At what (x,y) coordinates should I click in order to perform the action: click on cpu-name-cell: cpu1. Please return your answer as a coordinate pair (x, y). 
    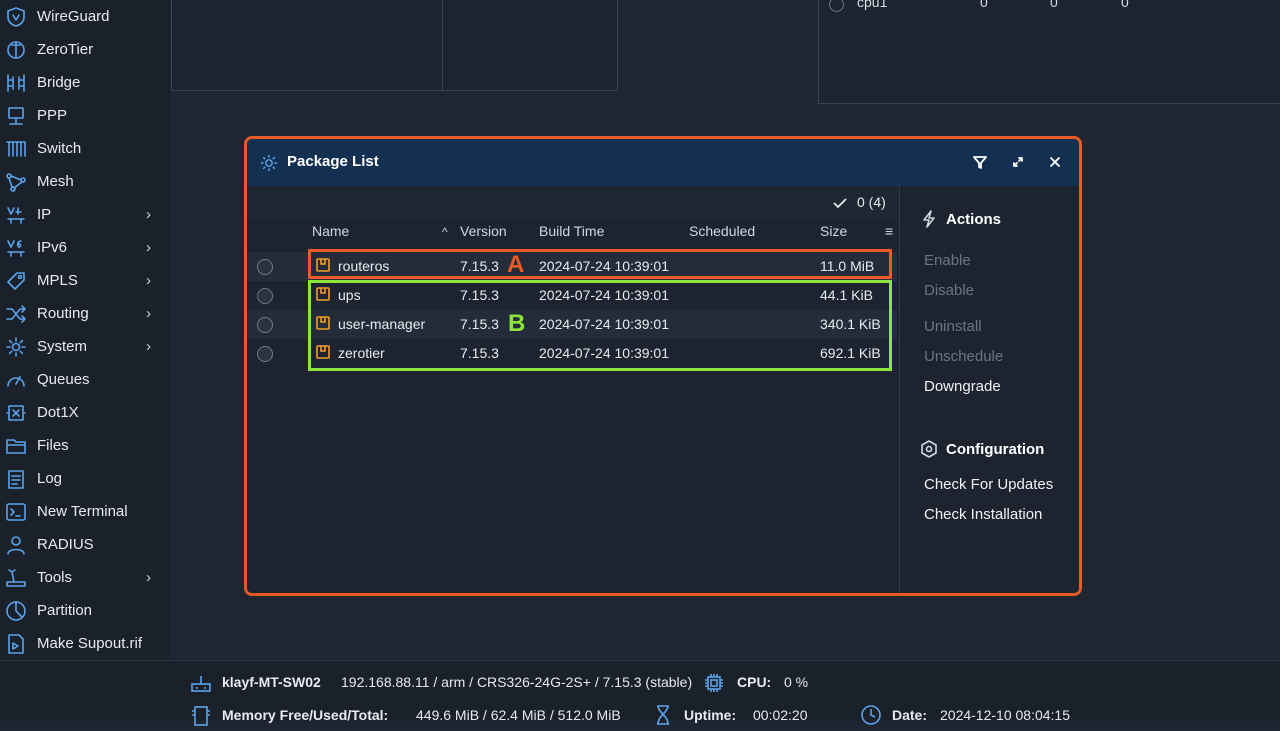
    Looking at the image, I should click on (872, 5).